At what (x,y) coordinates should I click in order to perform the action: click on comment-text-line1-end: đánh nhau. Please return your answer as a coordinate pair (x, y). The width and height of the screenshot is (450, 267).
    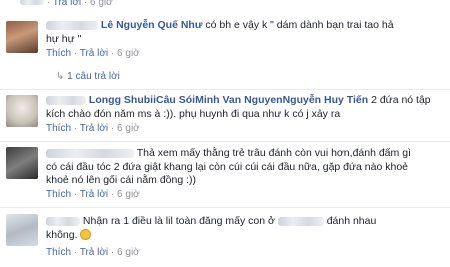
    Looking at the image, I should click on (351, 221).